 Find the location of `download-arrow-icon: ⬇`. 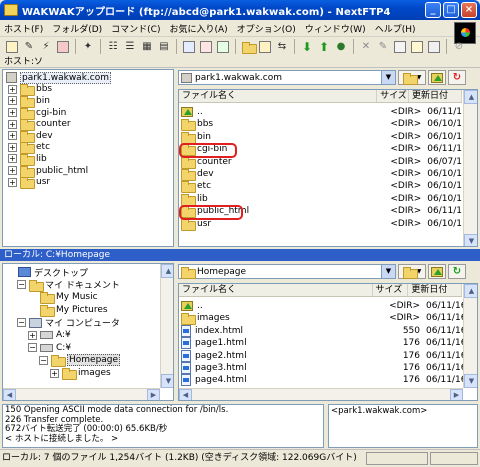

download-arrow-icon: ⬇ is located at coordinates (307, 47).